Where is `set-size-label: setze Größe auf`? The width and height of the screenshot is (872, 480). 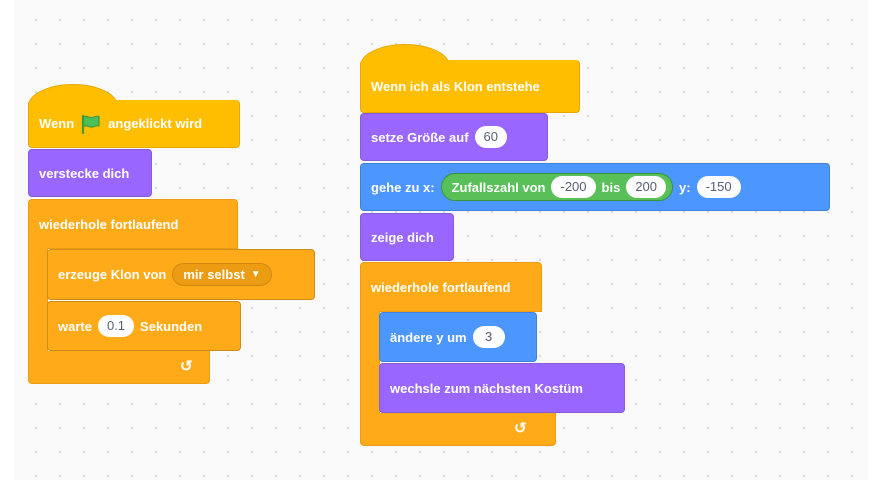 set-size-label: setze Größe auf is located at coordinates (420, 137).